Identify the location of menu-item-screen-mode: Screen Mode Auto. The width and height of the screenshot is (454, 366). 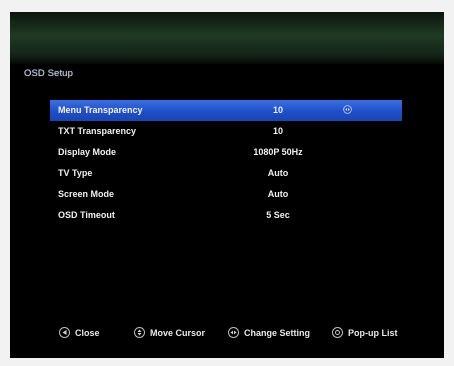
(226, 194).